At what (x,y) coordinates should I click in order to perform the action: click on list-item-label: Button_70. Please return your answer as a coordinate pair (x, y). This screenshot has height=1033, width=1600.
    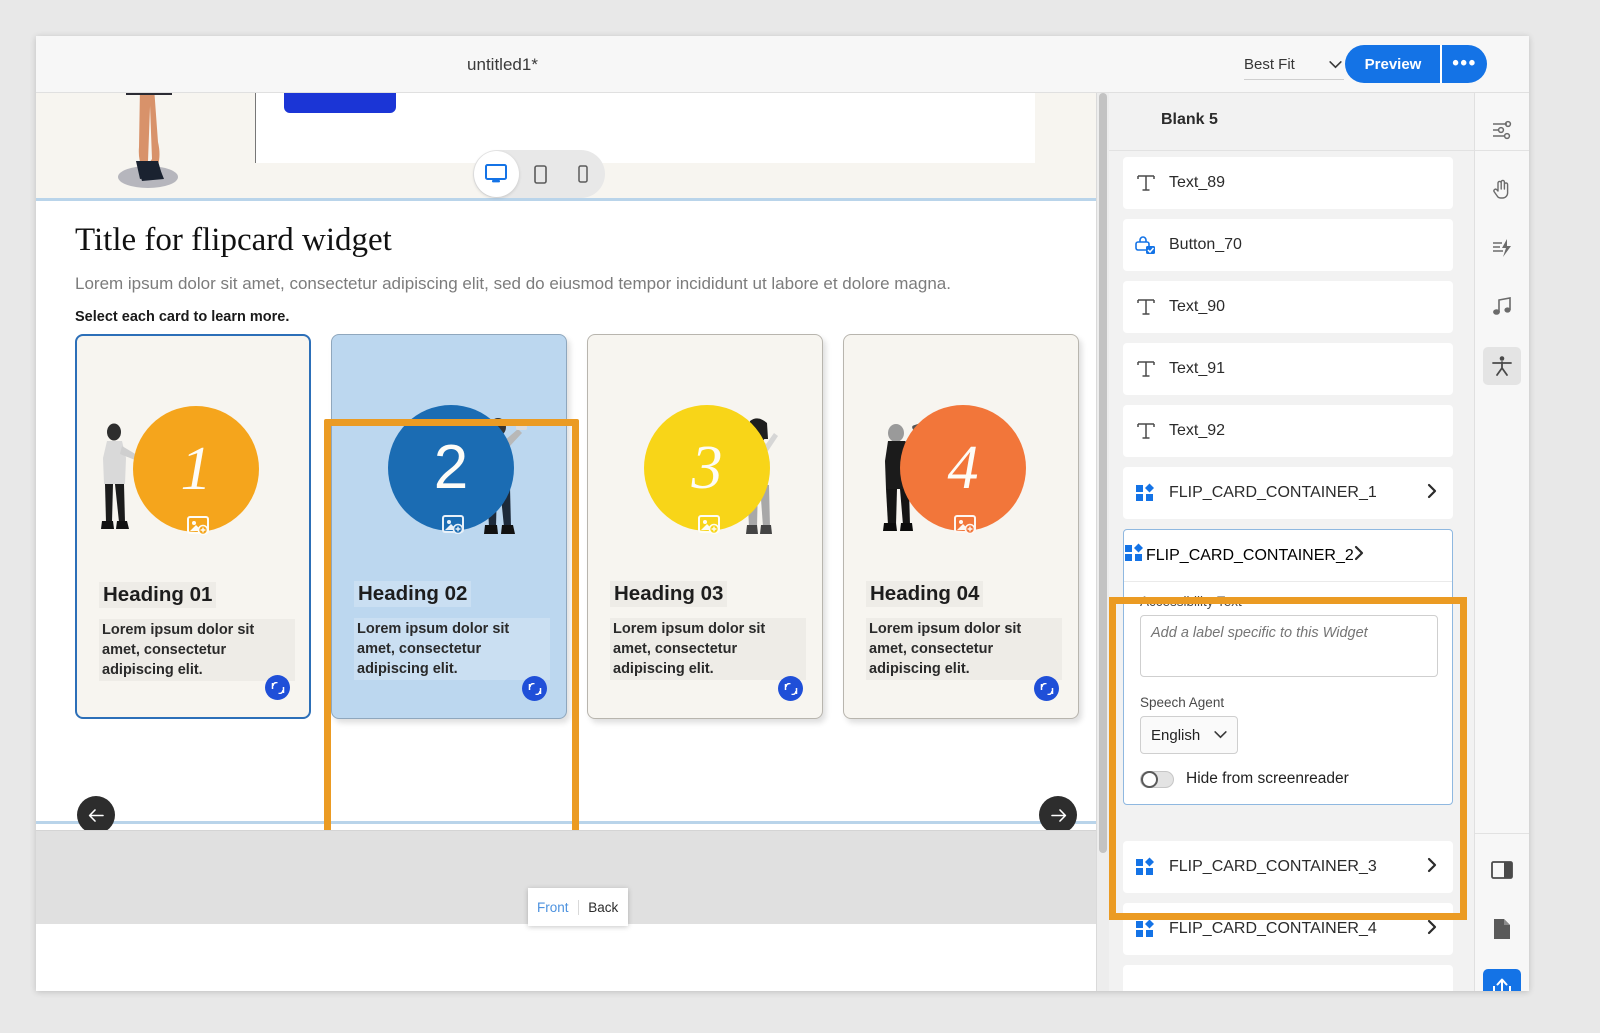
    Looking at the image, I should click on (1205, 244).